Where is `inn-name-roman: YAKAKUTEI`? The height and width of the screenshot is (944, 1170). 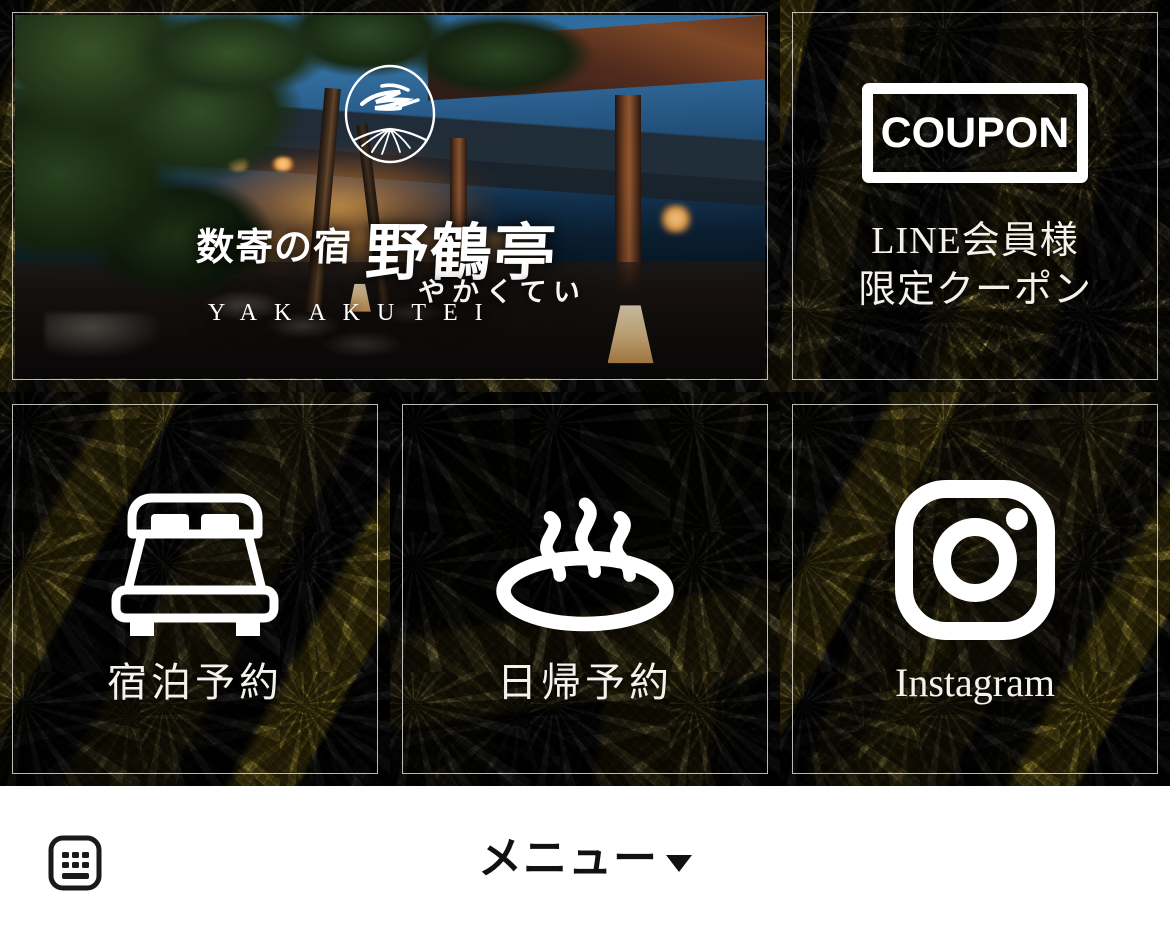 inn-name-roman: YAKAKUTEI is located at coordinates (354, 313).